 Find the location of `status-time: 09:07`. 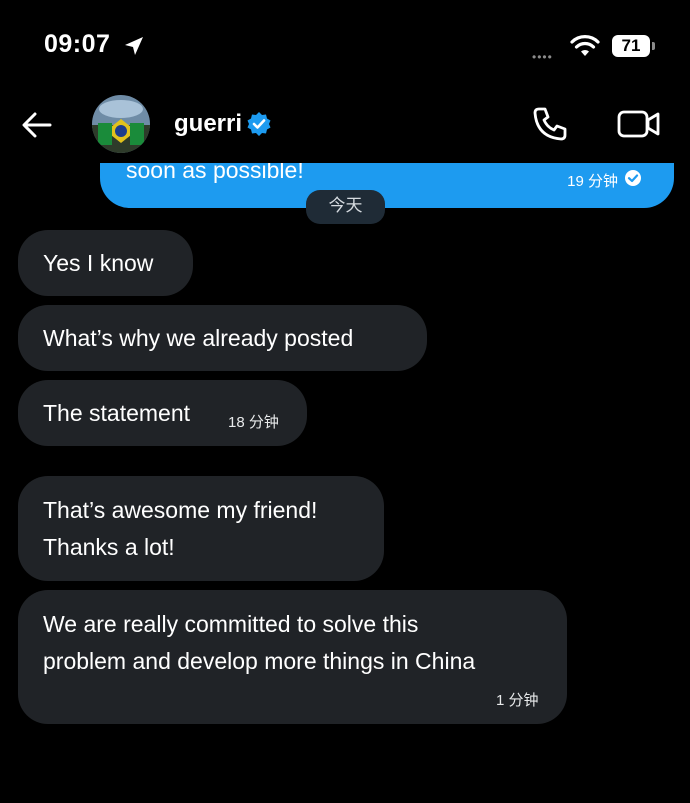

status-time: 09:07 is located at coordinates (77, 44).